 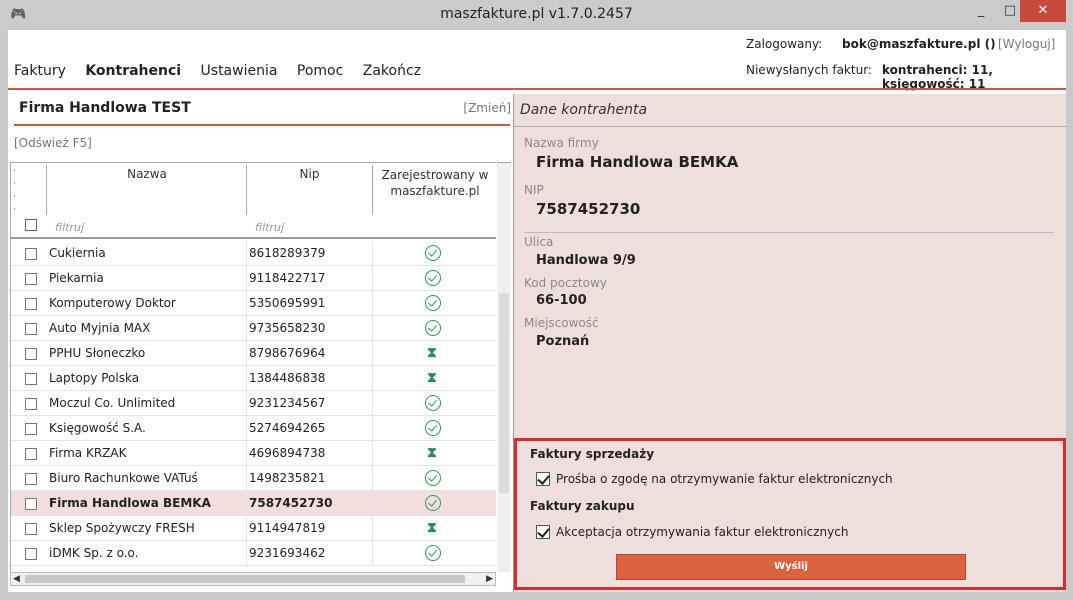 What do you see at coordinates (31, 225) in the screenshot?
I see `select-all-checkbox` at bounding box center [31, 225].